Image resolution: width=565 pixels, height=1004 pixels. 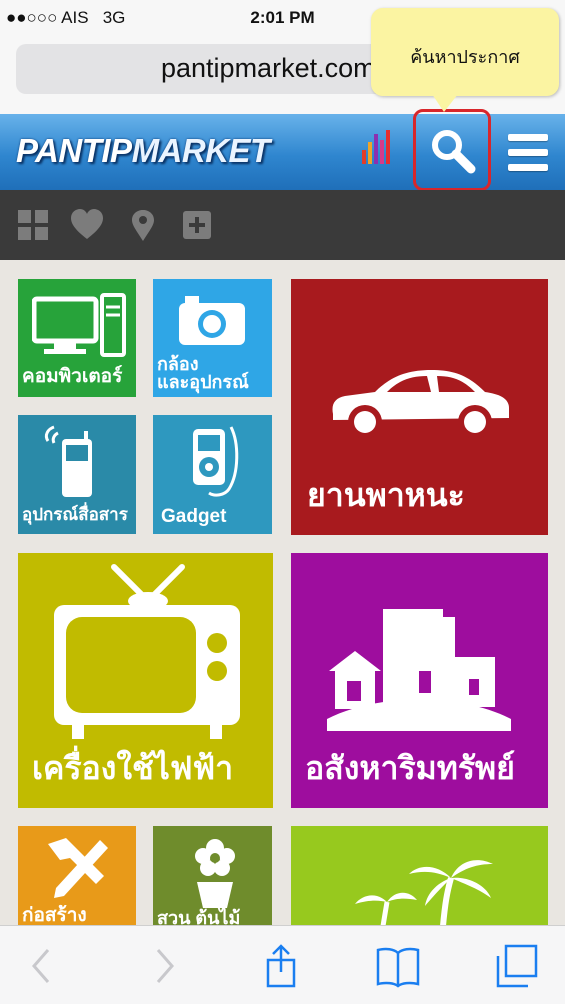 I want to click on tile-label: เครื่องใช้ไฟฟ้า, so click(x=133, y=768).